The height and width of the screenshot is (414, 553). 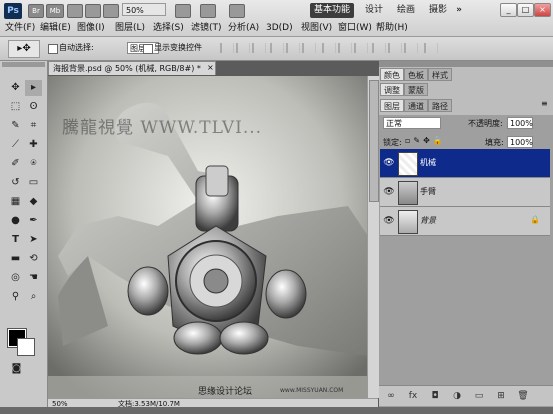 What do you see at coordinates (520, 123) in the screenshot?
I see `opacity-field: 100%` at bounding box center [520, 123].